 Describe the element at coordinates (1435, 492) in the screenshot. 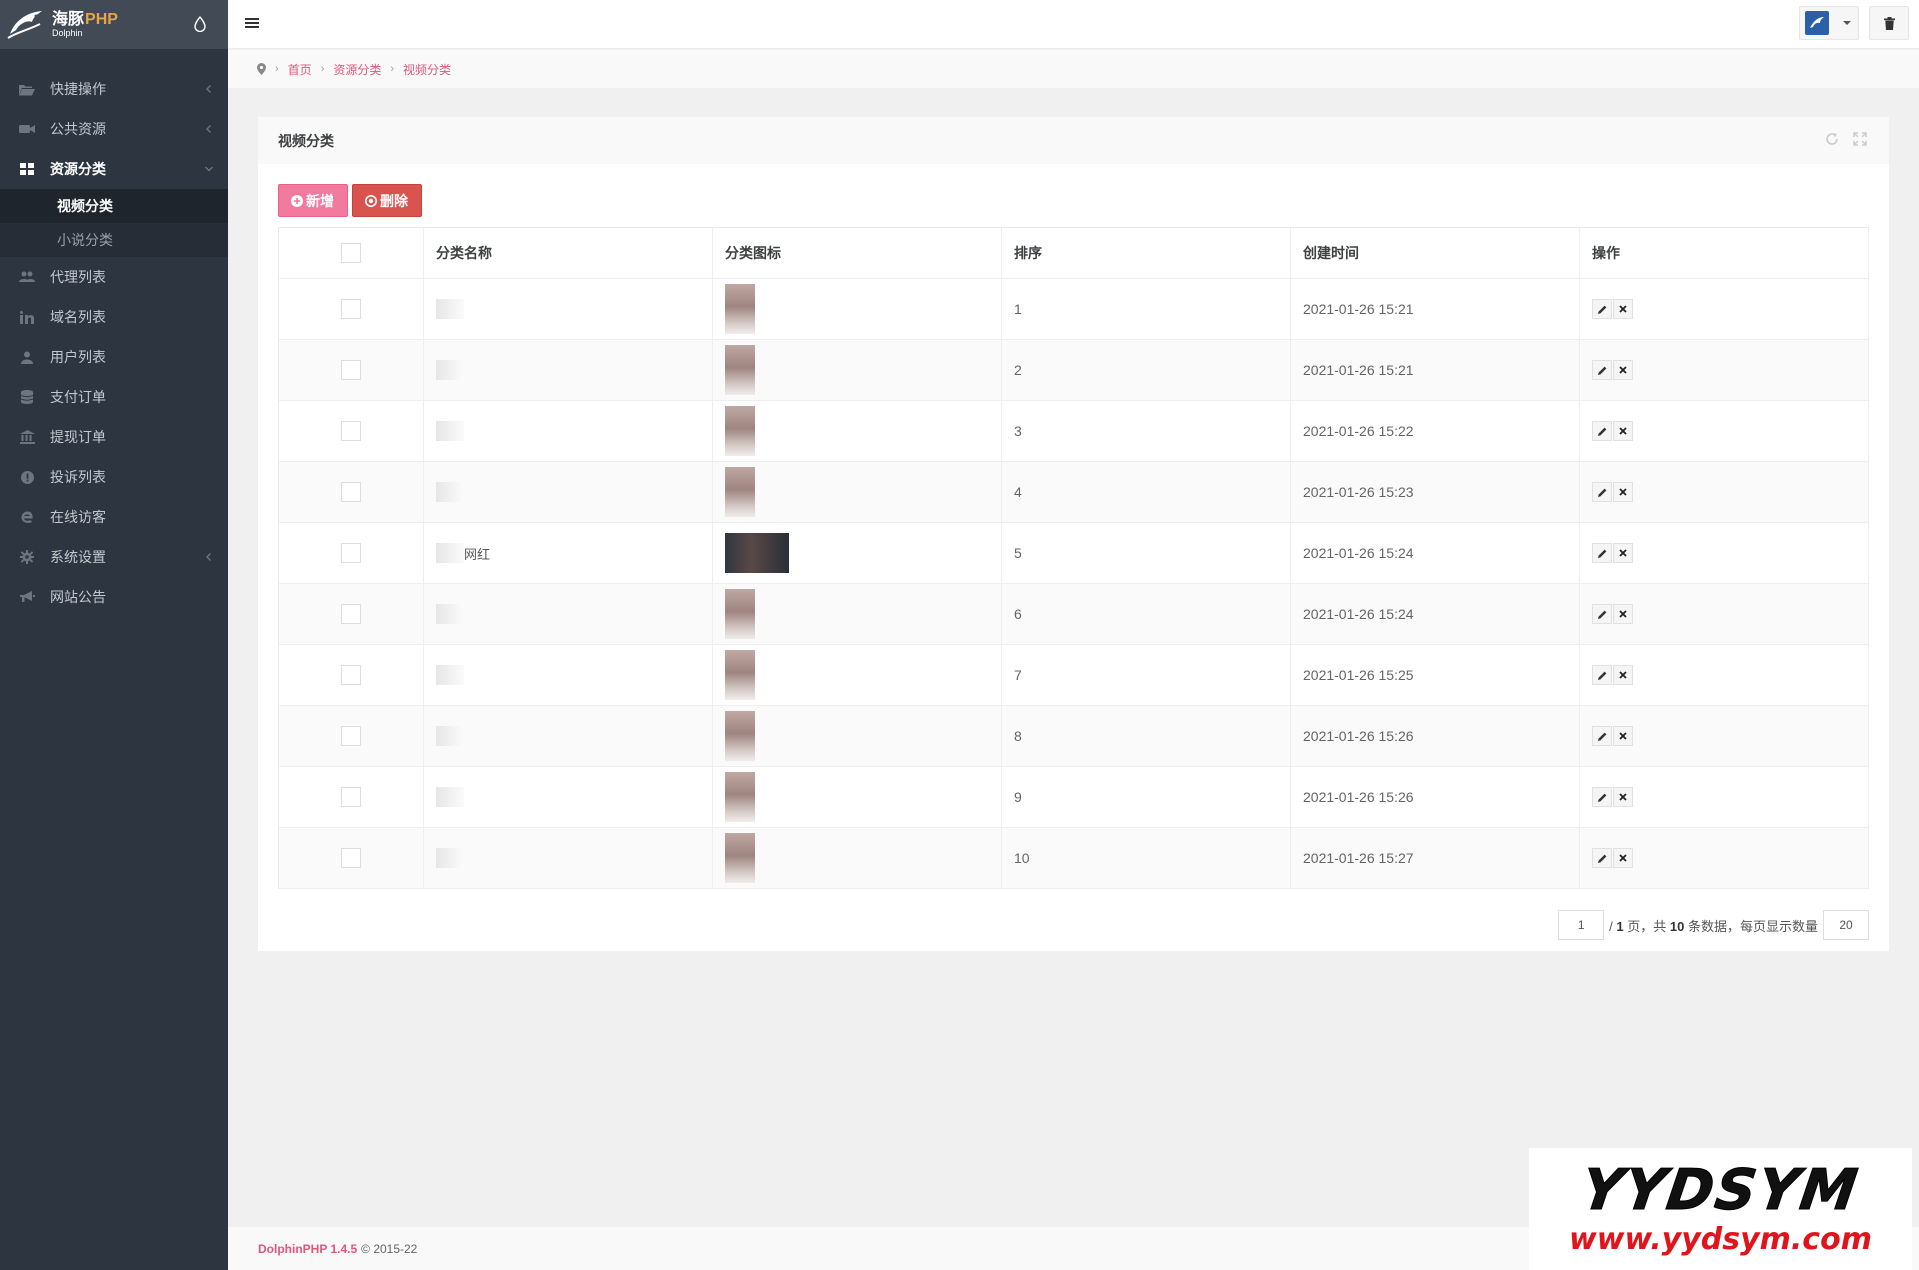

I see `created-cell: 2021-01-26 15:23` at that location.